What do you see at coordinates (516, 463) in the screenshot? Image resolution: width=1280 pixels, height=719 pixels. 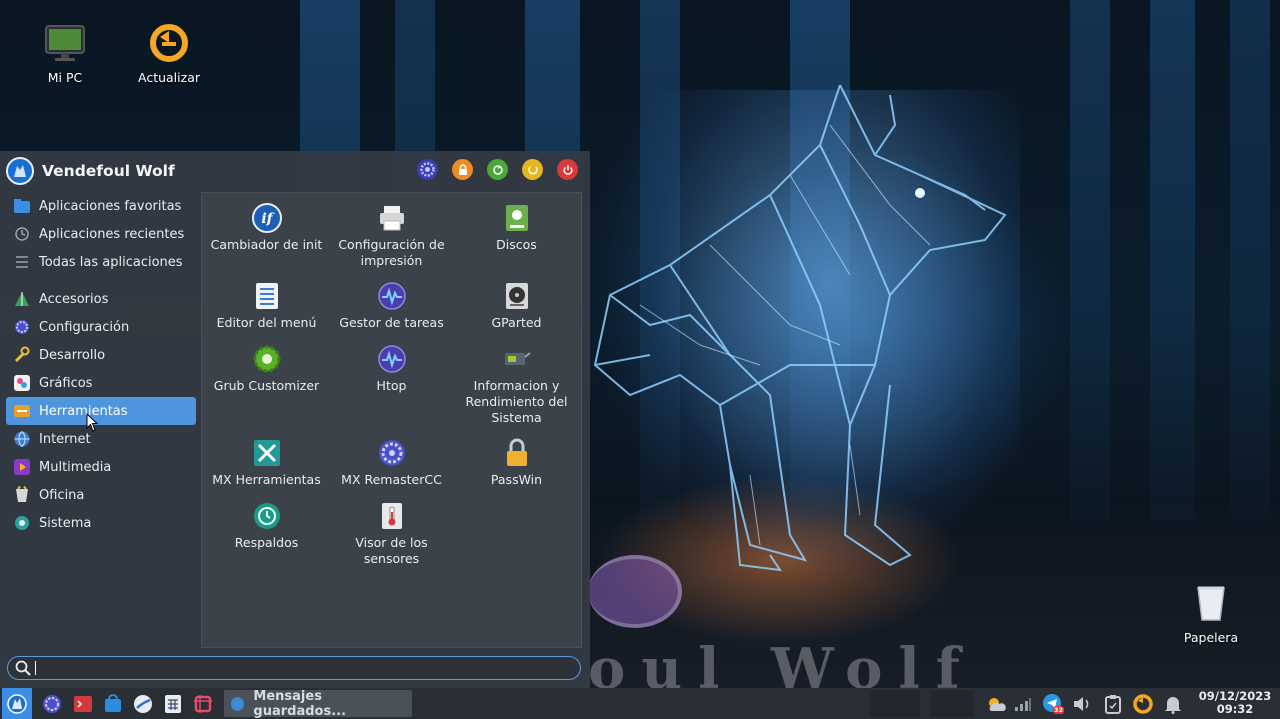 I see `app-passwin: PassWin` at bounding box center [516, 463].